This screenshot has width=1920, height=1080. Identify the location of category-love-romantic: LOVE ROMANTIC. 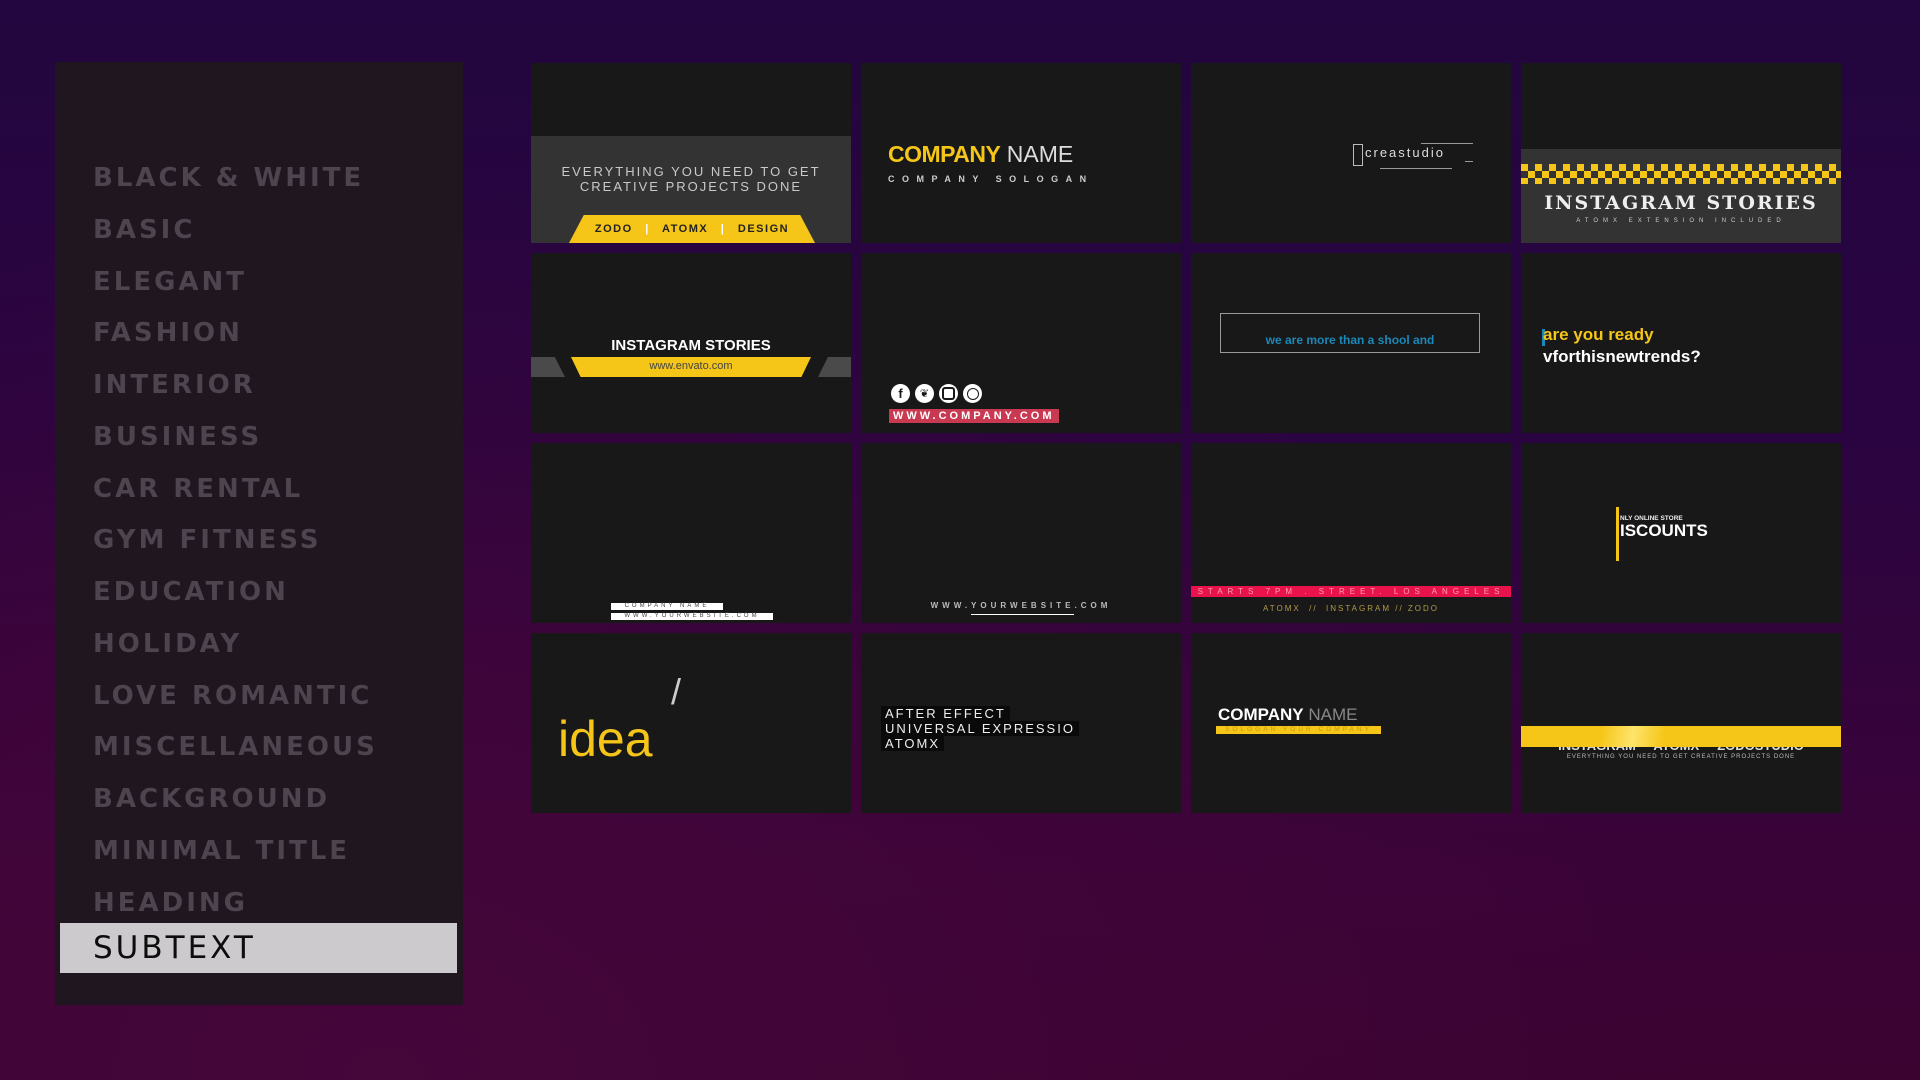
(232, 696).